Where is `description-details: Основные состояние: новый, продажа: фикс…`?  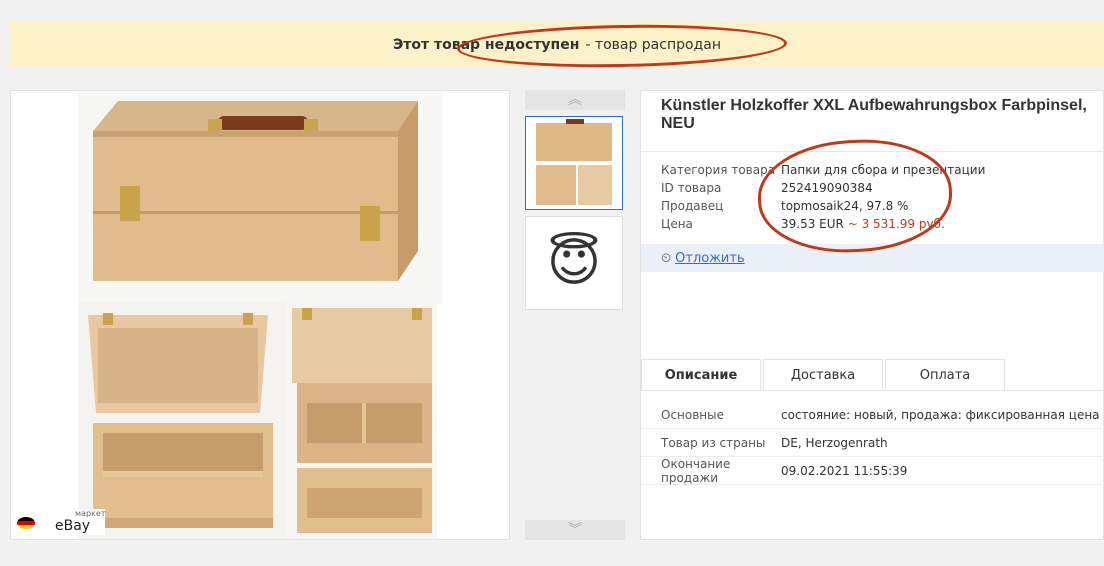 description-details: Основные состояние: новый, продажа: фикс… is located at coordinates (872, 443).